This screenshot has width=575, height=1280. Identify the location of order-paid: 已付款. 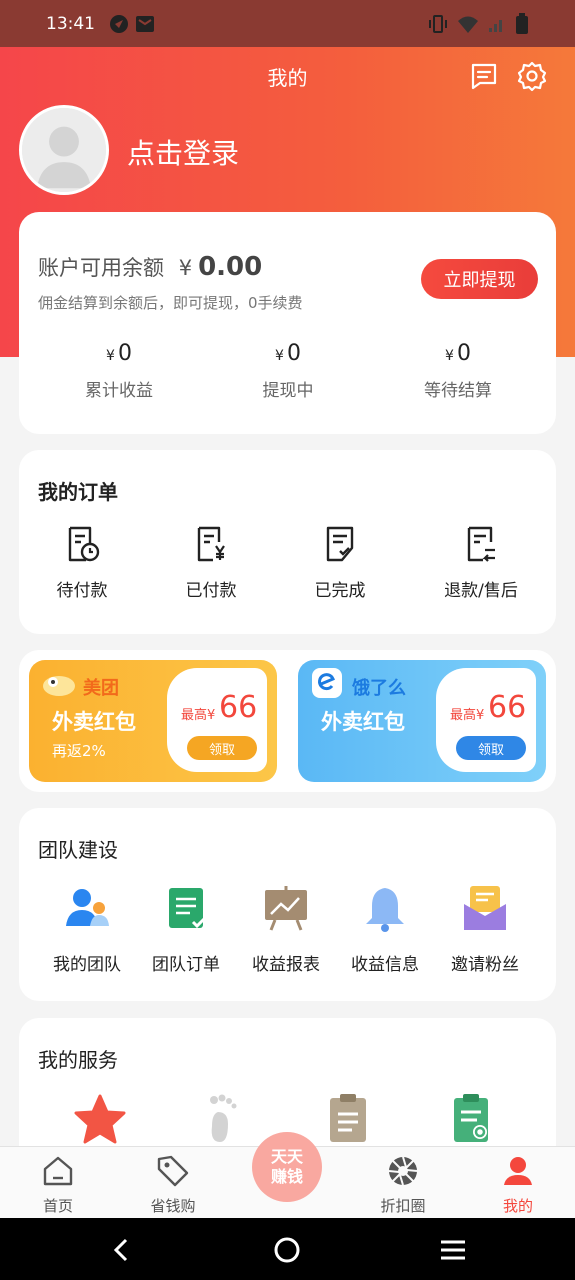
(211, 562).